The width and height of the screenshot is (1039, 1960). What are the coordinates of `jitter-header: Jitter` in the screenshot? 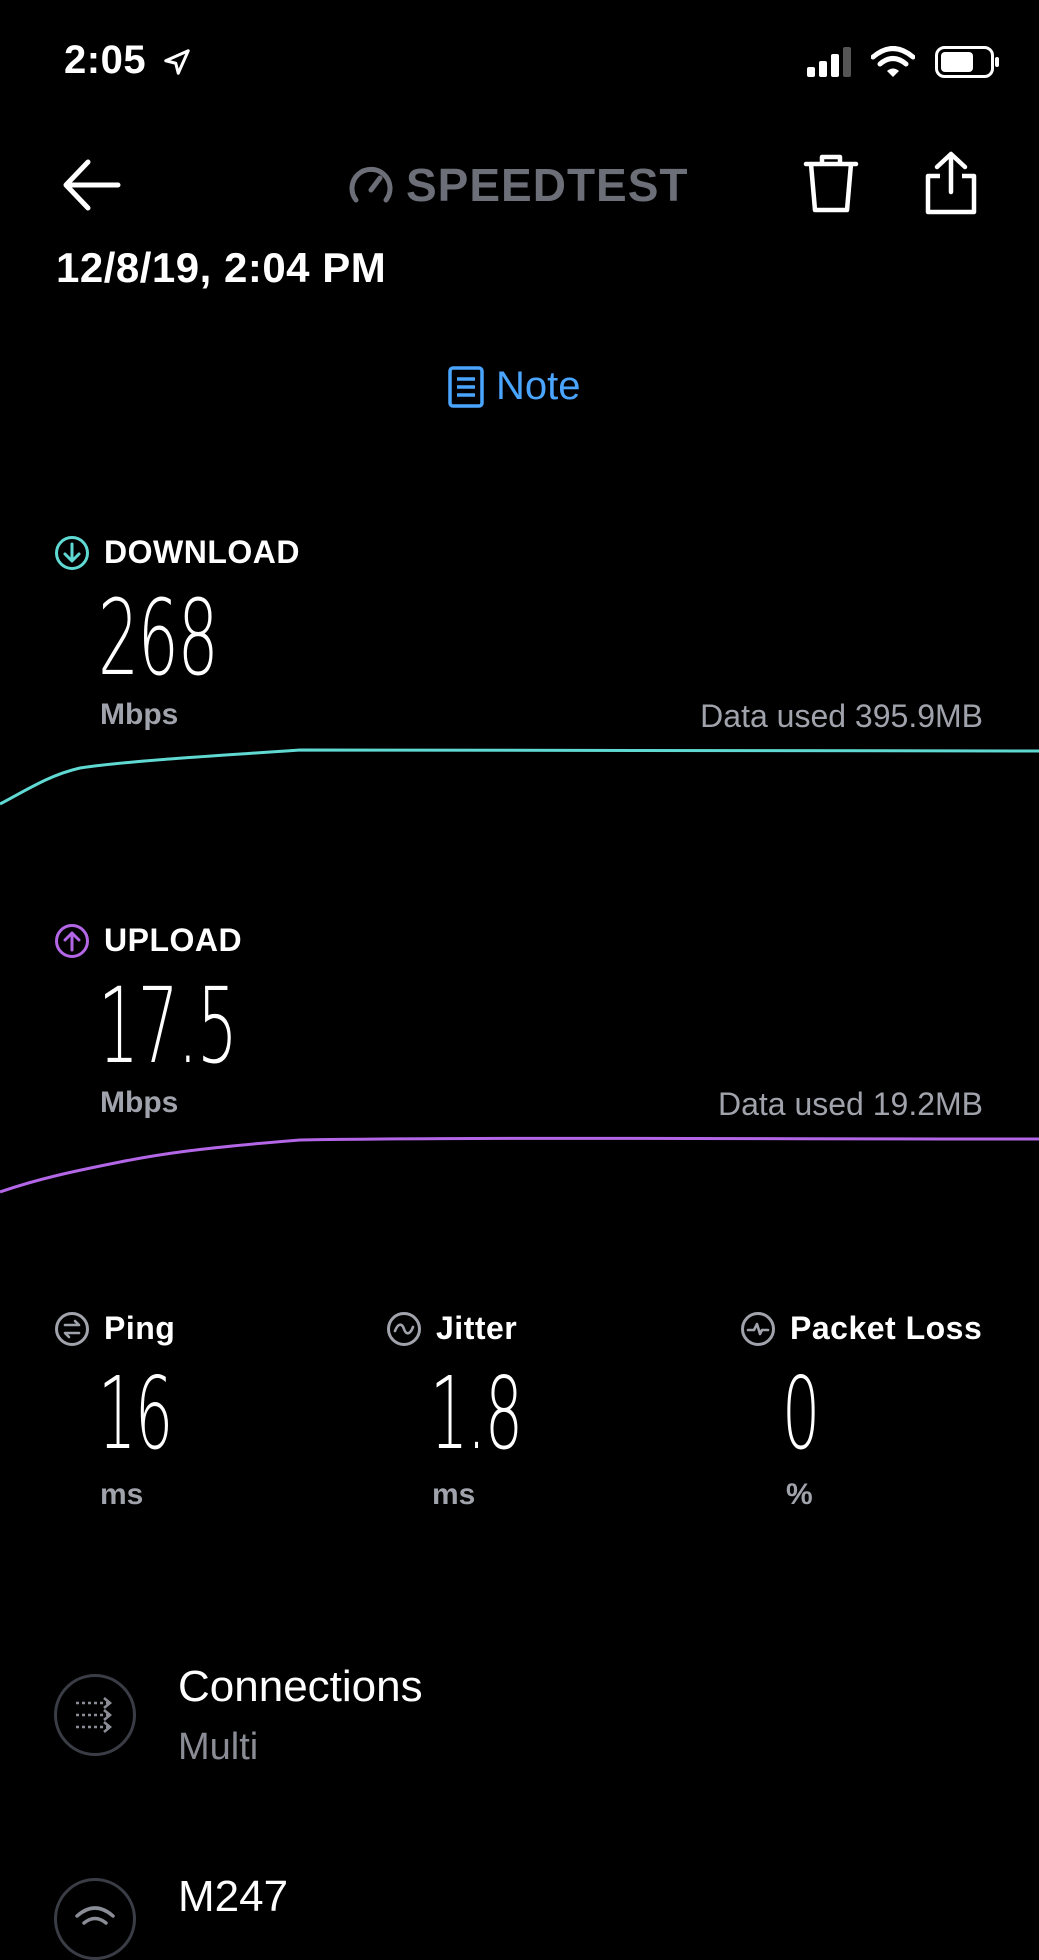 It's located at (451, 1328).